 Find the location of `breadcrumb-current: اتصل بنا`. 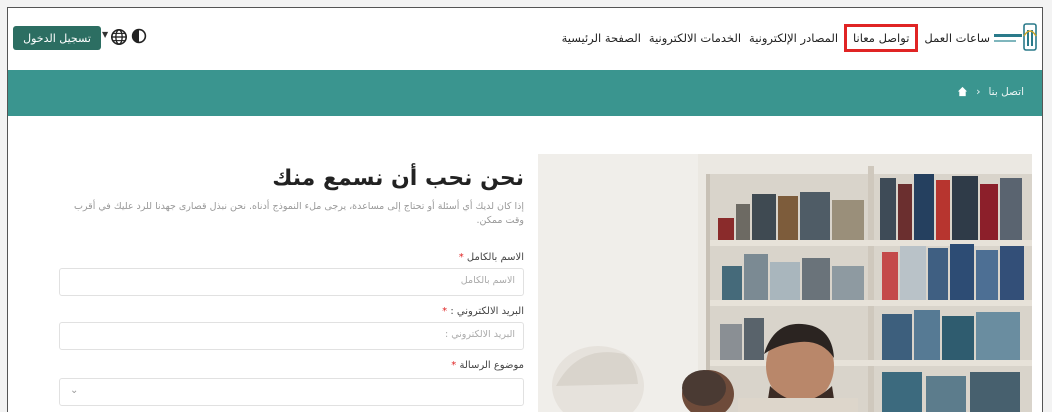

breadcrumb-current: اتصل بنا is located at coordinates (1006, 92).